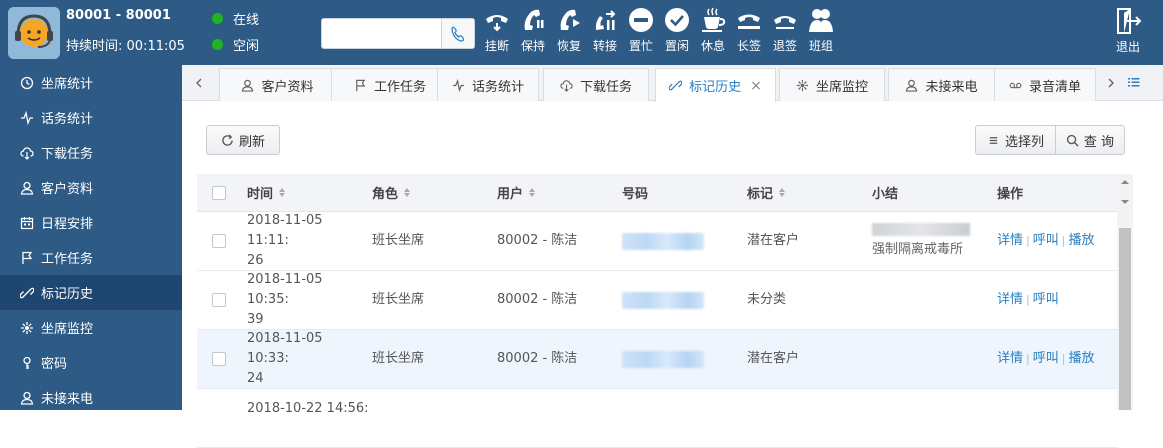 Image resolution: width=1163 pixels, height=448 pixels. What do you see at coordinates (246, 20) in the screenshot?
I see `online-label: 在线` at bounding box center [246, 20].